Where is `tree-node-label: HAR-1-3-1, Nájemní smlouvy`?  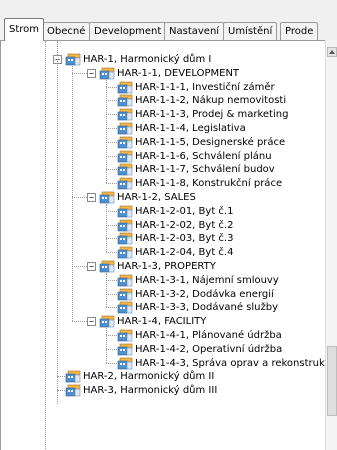
tree-node-label: HAR-1-3-1, Nájemní smlouvy is located at coordinates (207, 280).